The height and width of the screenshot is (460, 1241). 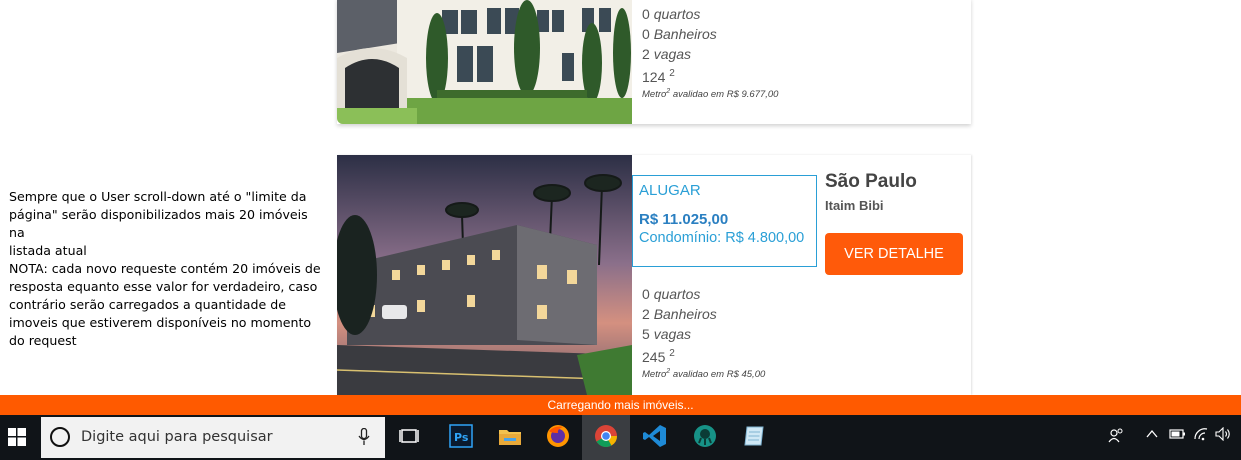 What do you see at coordinates (1116, 437) in the screenshot?
I see `people-icon` at bounding box center [1116, 437].